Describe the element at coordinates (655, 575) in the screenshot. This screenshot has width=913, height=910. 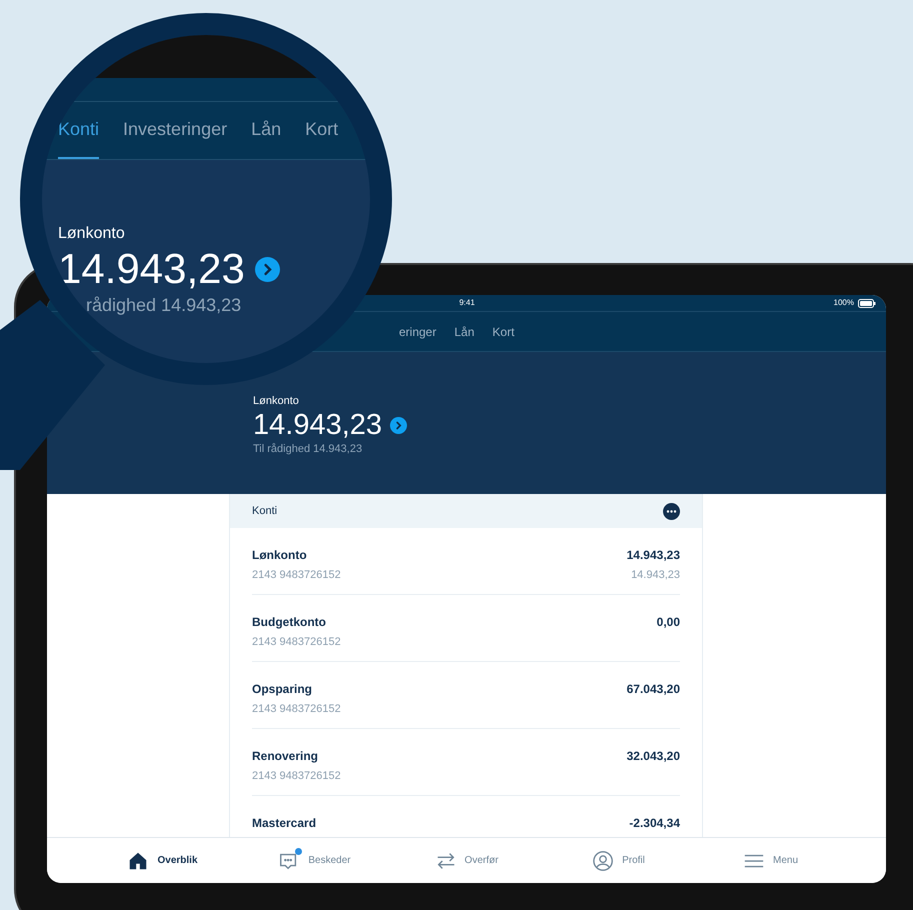
I see `account-row-available: 14.943,23` at that location.